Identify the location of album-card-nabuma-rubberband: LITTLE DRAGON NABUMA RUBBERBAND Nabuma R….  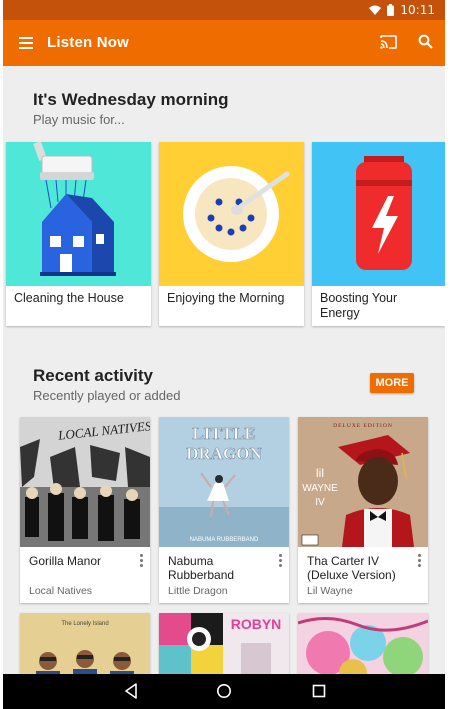
(224, 510).